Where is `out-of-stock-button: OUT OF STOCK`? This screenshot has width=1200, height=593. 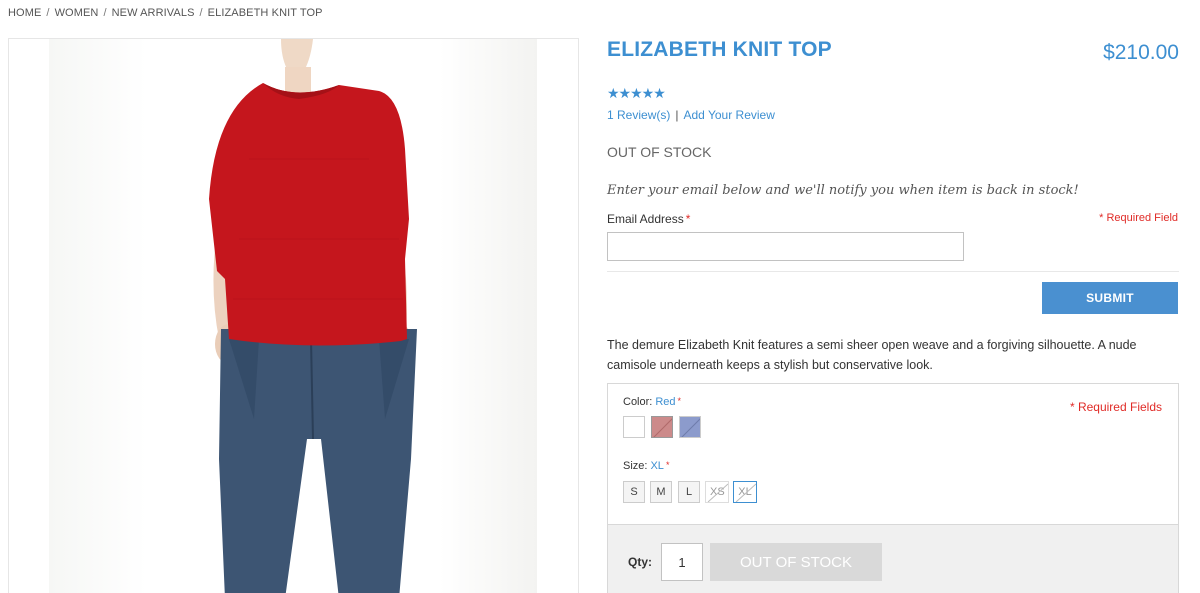 out-of-stock-button: OUT OF STOCK is located at coordinates (796, 562).